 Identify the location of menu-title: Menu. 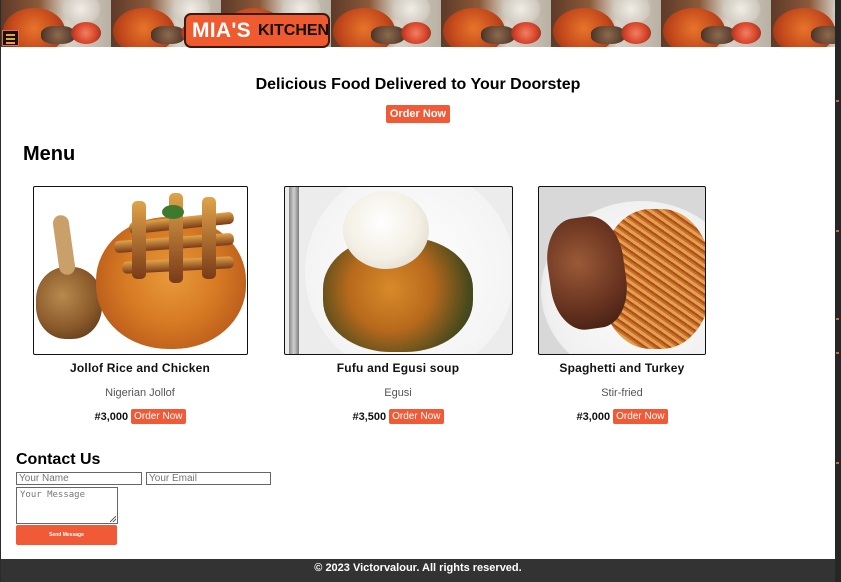
(49, 154).